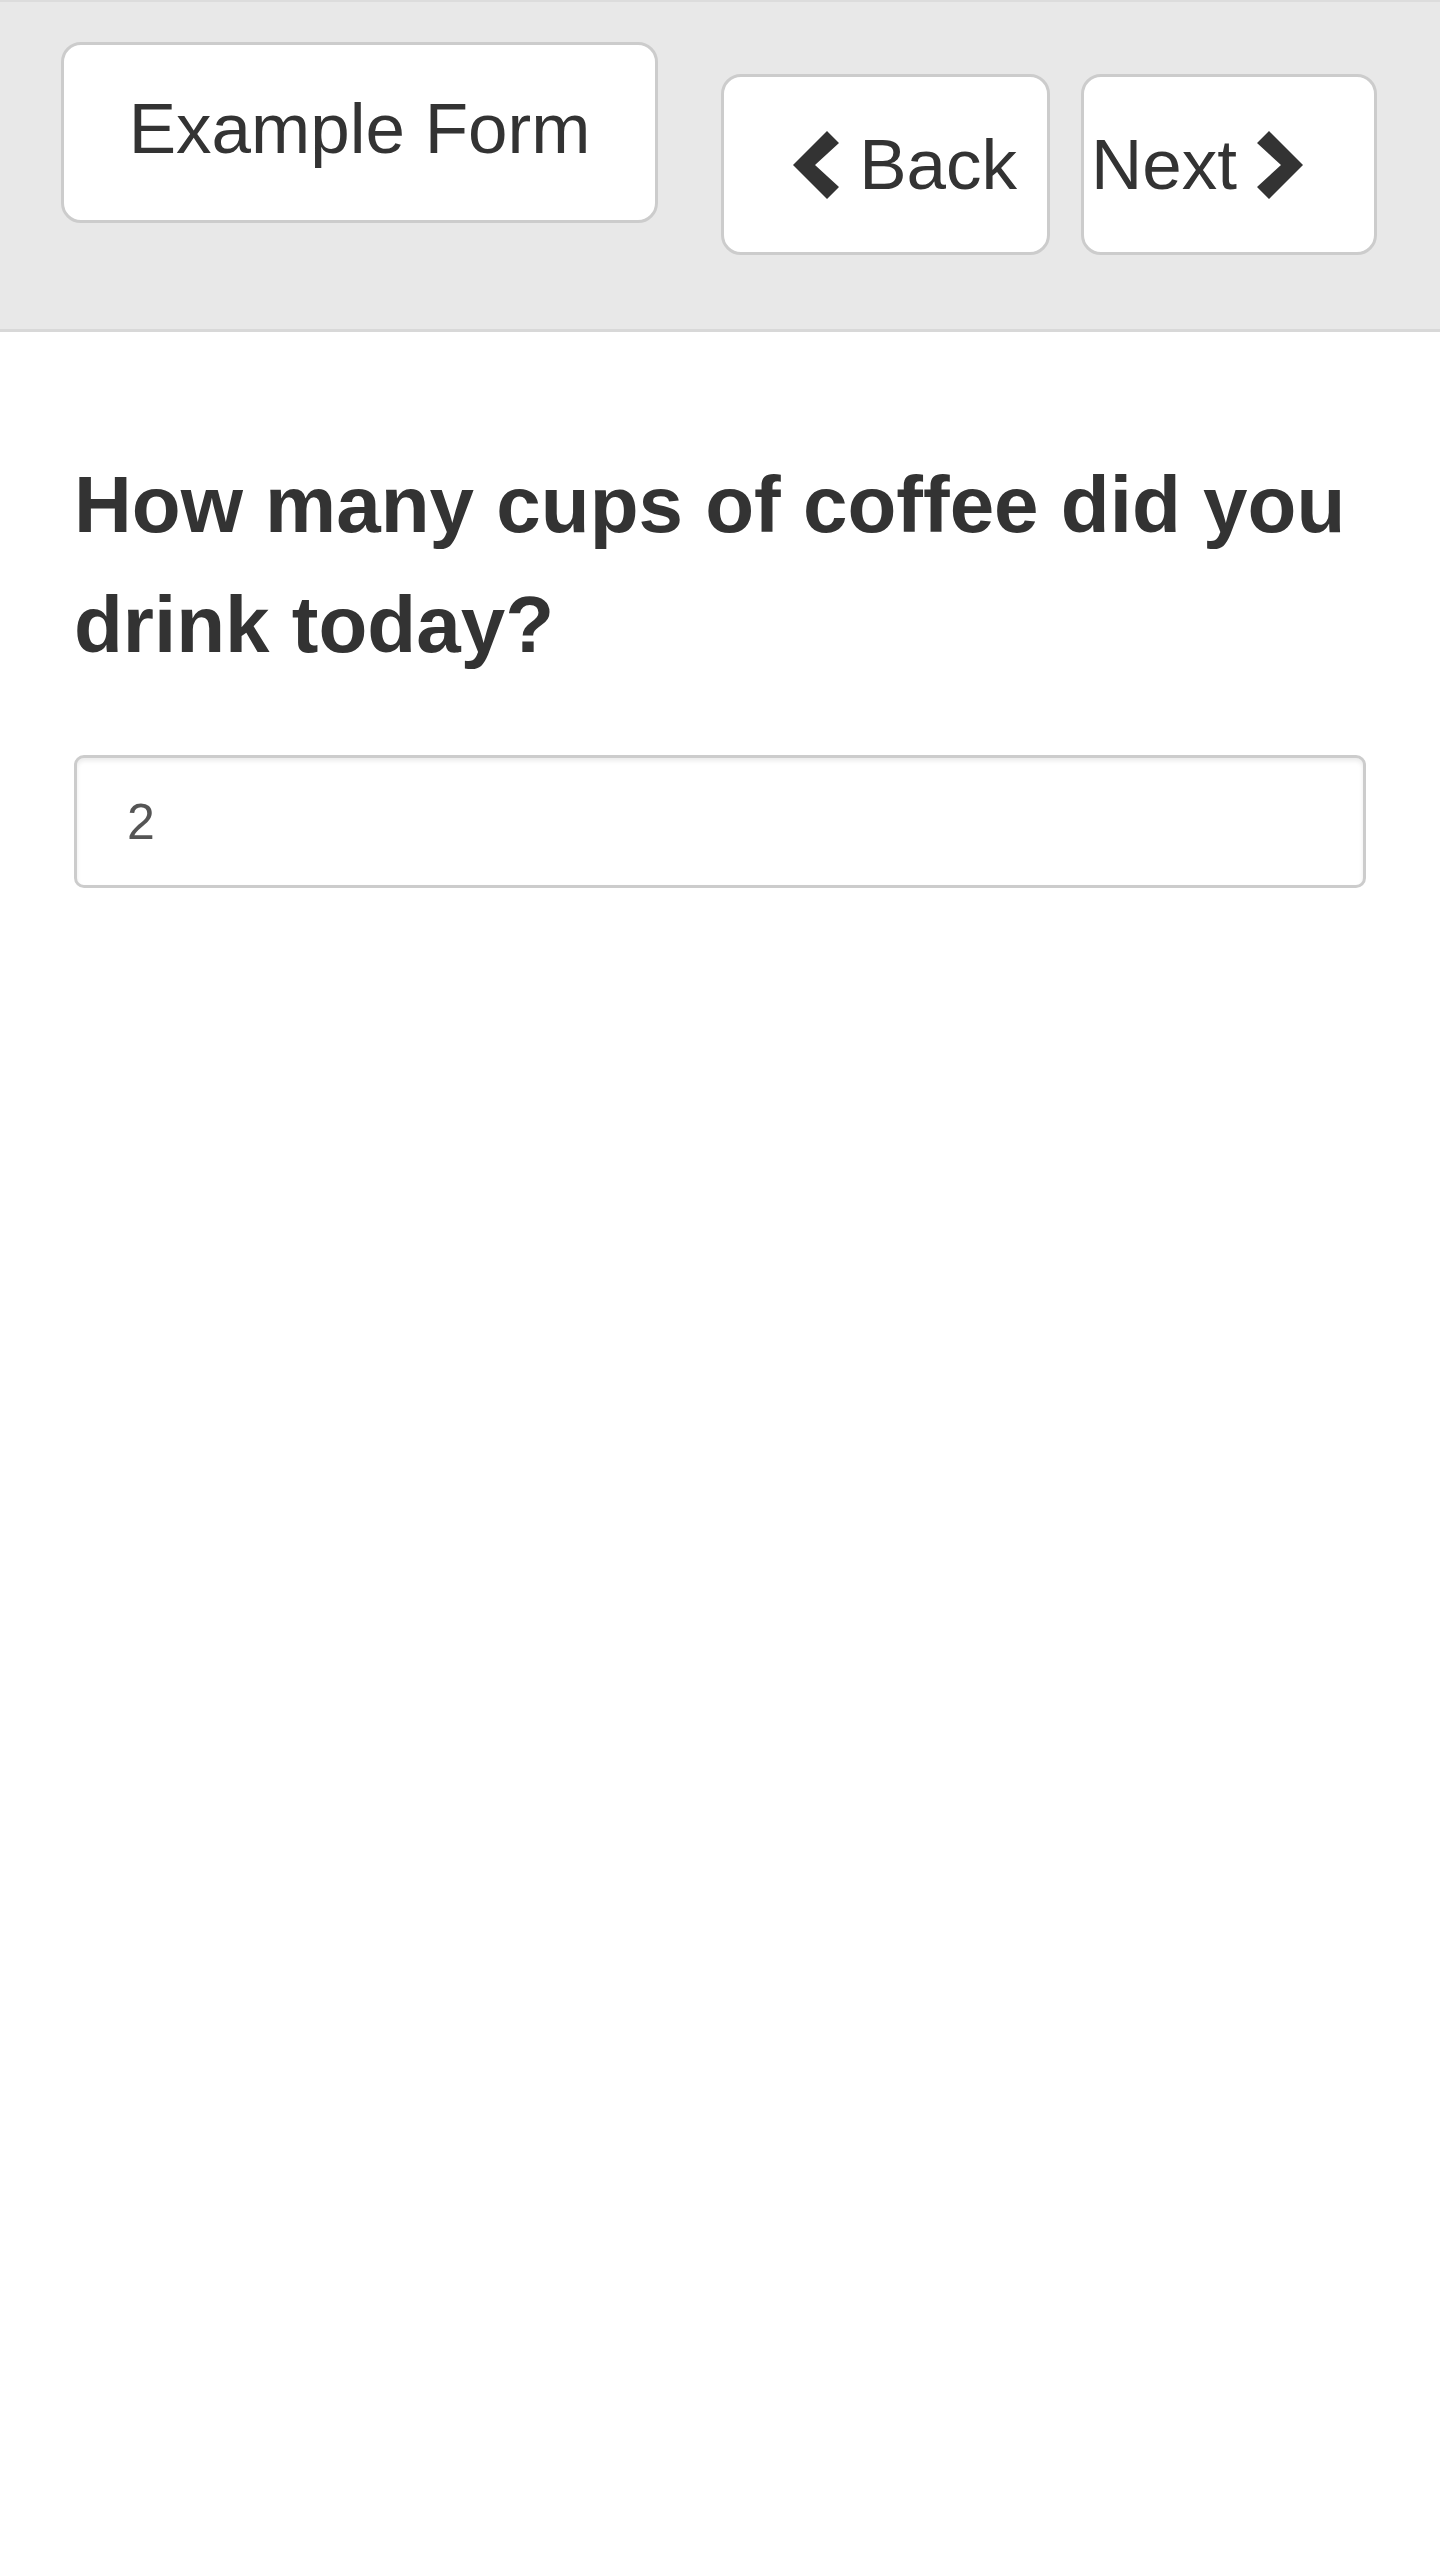 This screenshot has width=1440, height=2570. Describe the element at coordinates (1280, 164) in the screenshot. I see `chevron-right-icon` at that location.